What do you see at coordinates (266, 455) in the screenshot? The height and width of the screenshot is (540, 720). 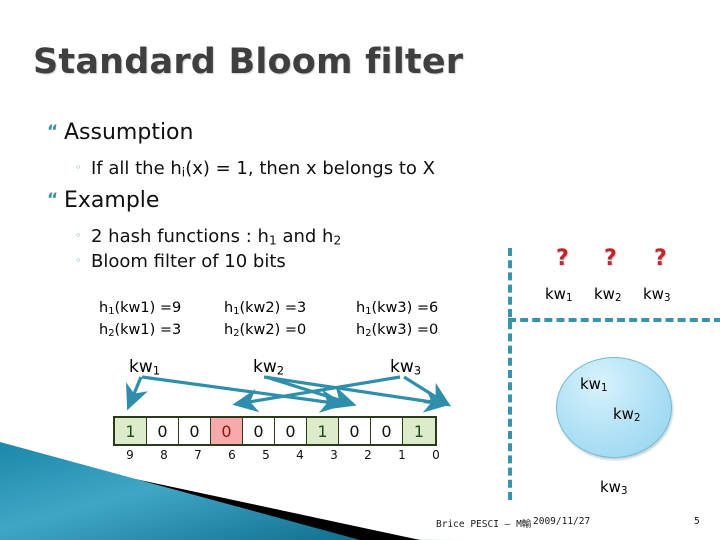 I see `bit-index-5: 5` at bounding box center [266, 455].